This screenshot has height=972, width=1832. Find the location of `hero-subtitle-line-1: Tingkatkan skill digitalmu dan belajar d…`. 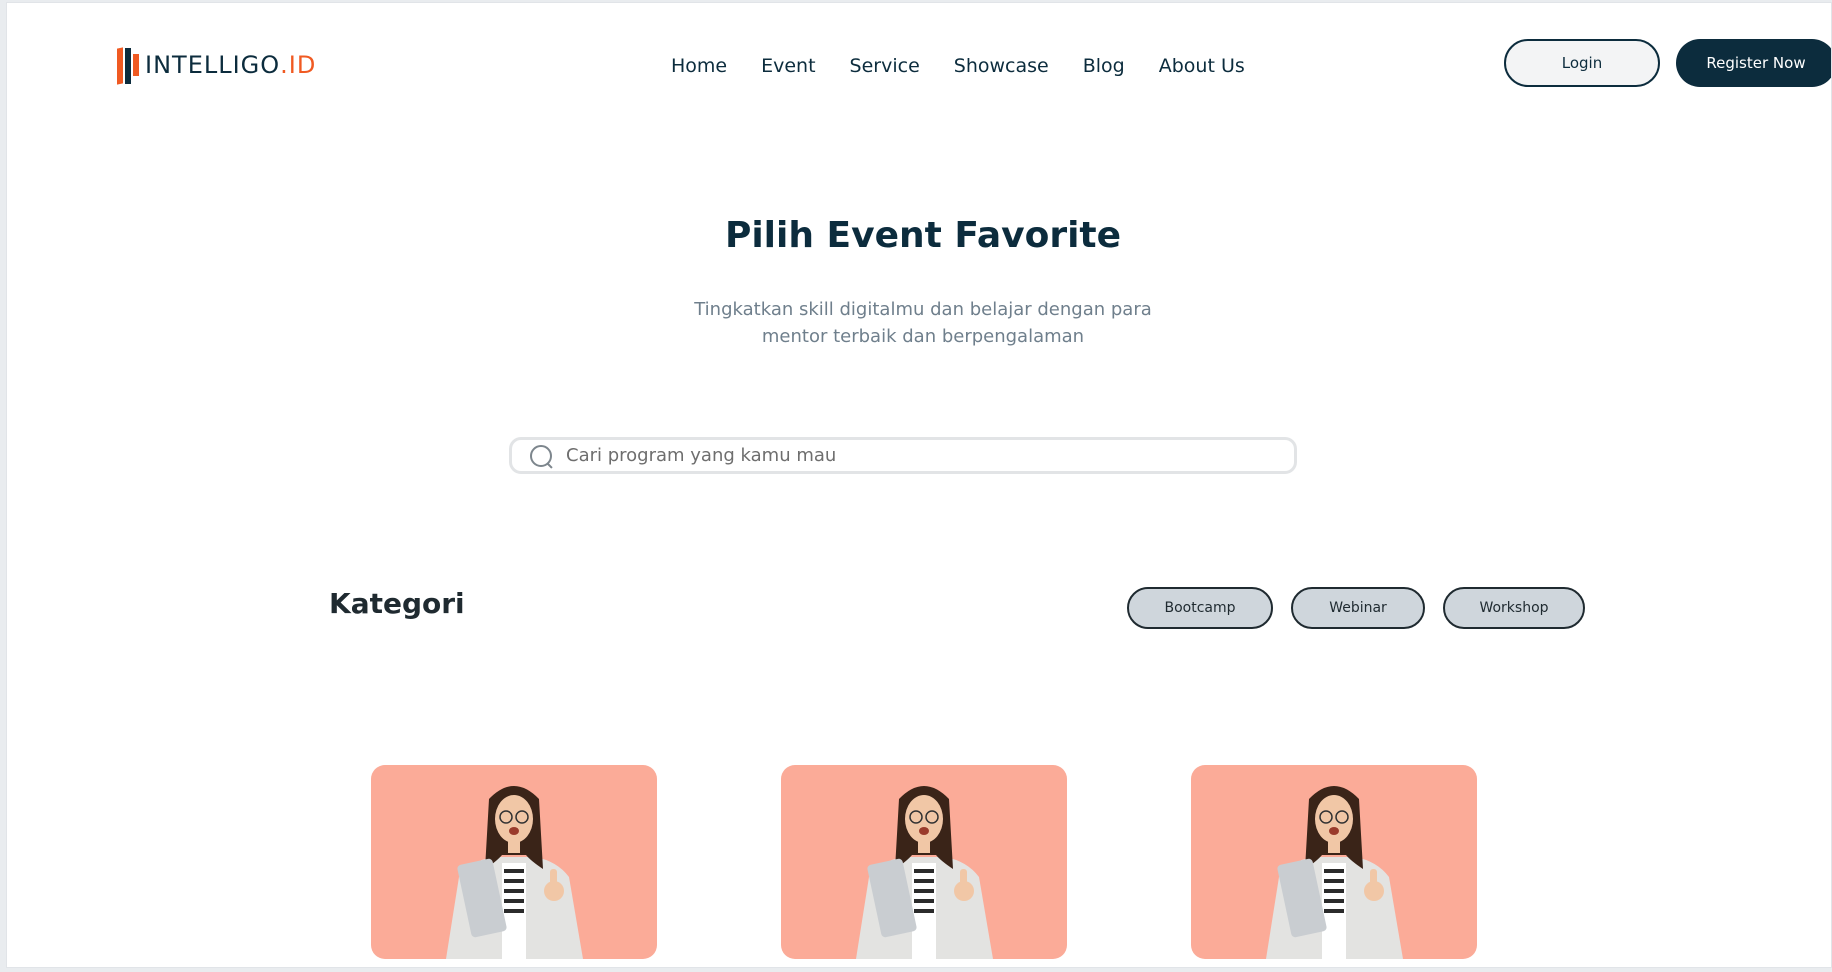

hero-subtitle-line-1: Tingkatkan skill digitalmu dan belajar d… is located at coordinates (923, 309).